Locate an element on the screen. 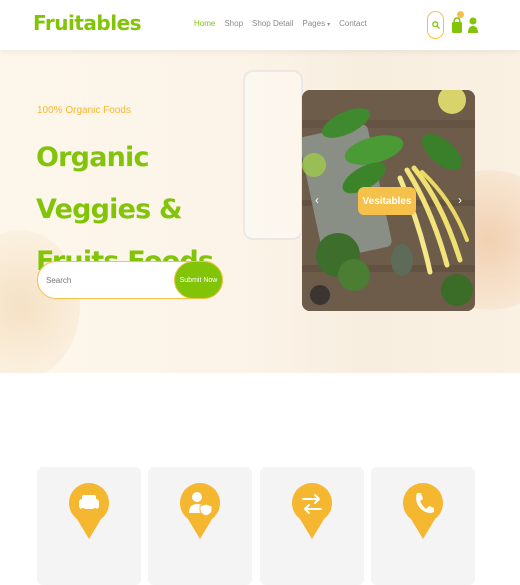 The image size is (520, 585). nav-links: Home Shop Shop Detail Pages ▾ Contact is located at coordinates (285, 23).